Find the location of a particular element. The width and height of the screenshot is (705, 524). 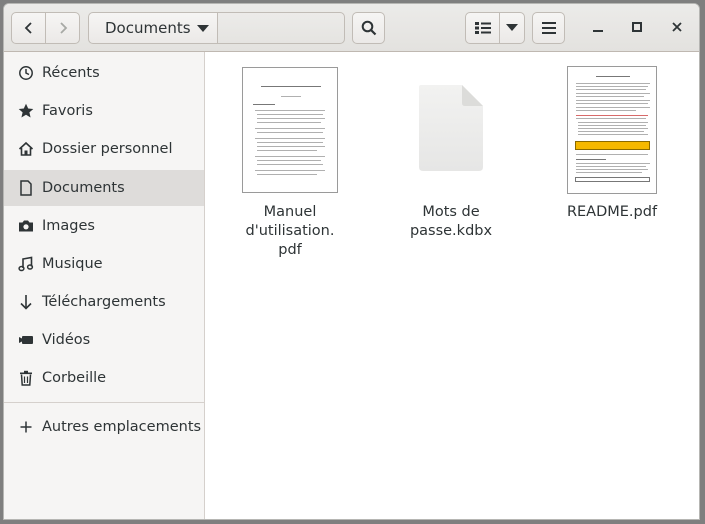

sidebar-item-corbeille: Corbeille is located at coordinates (104, 378).